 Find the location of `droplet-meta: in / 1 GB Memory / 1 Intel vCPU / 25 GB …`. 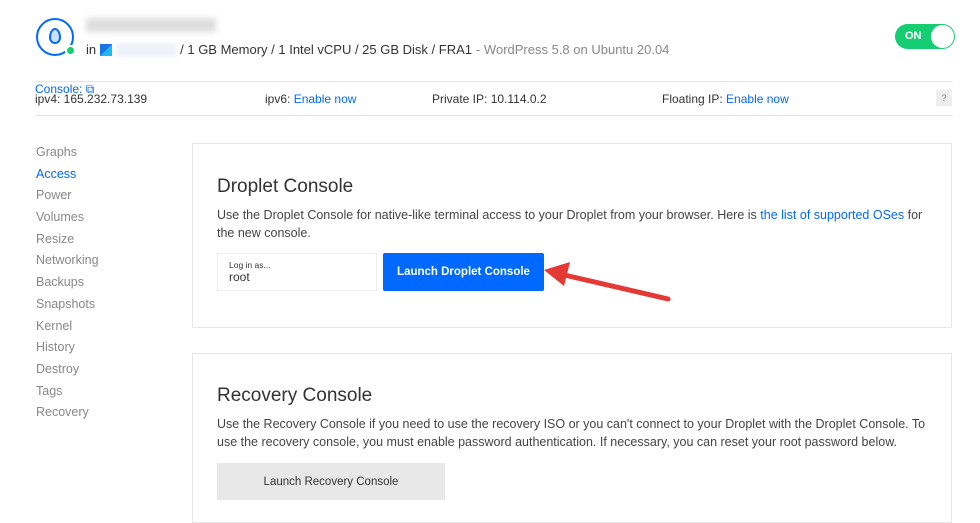

droplet-meta: in / 1 GB Memory / 1 Intel vCPU / 25 GB … is located at coordinates (377, 49).